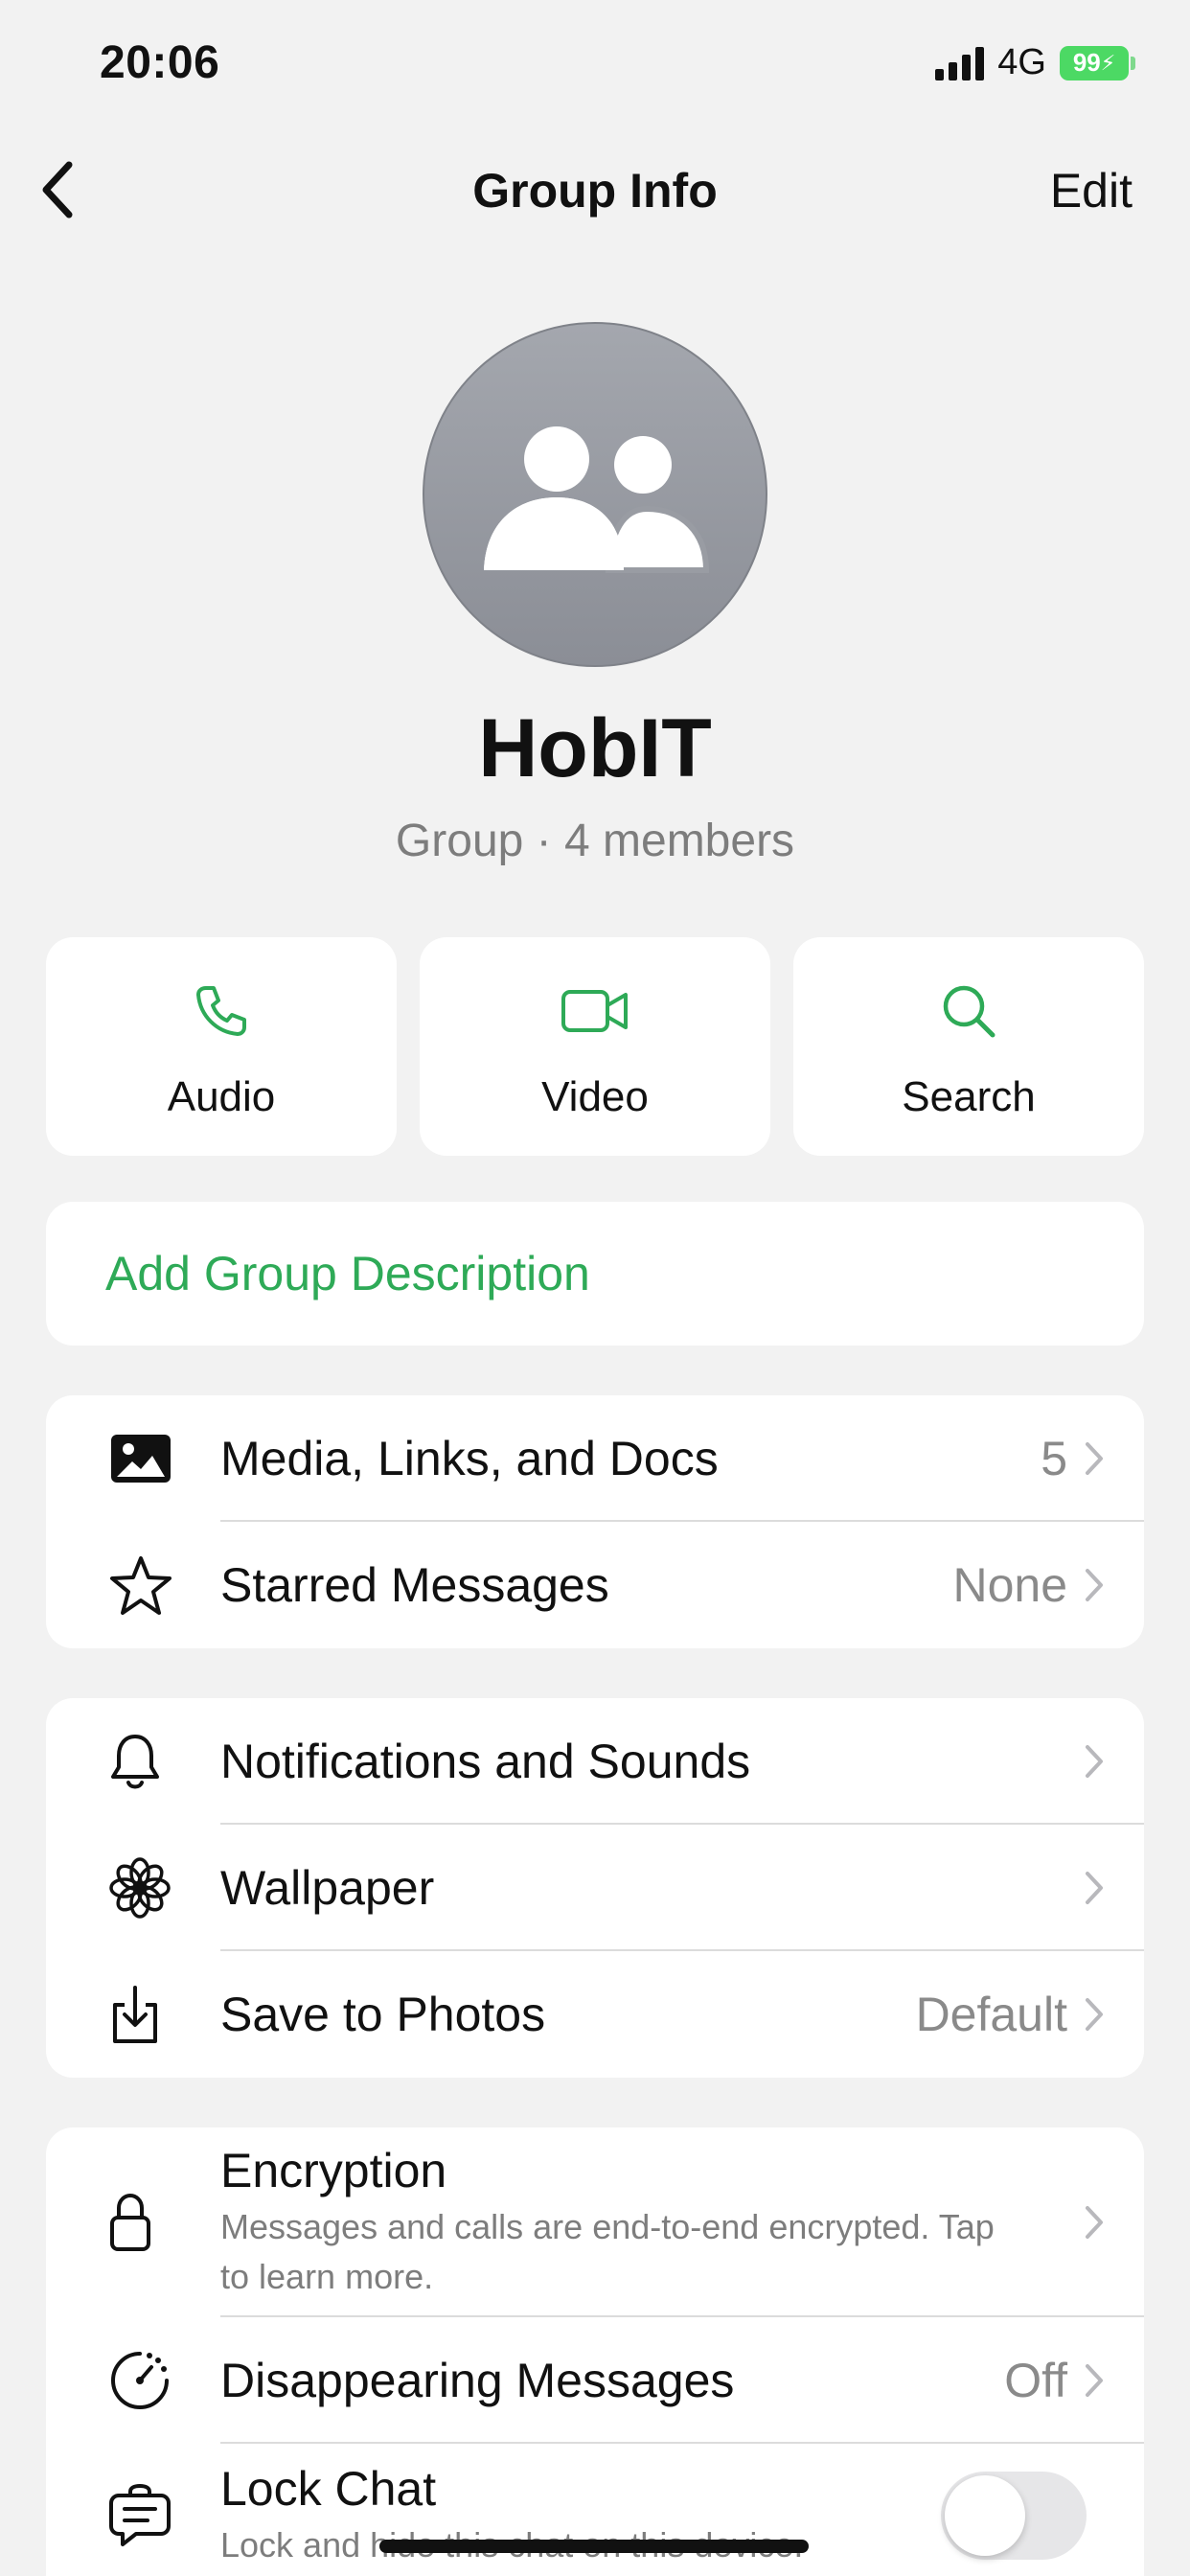 This screenshot has height=2576, width=1190. I want to click on row-label: Encryption, so click(334, 2170).